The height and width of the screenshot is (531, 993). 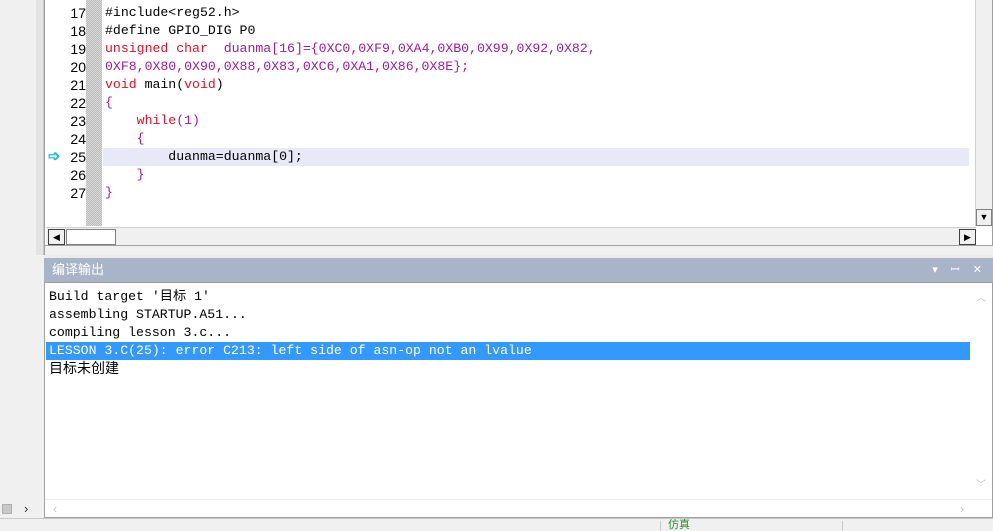 What do you see at coordinates (156, 48) in the screenshot?
I see `code-token: unsigned char` at bounding box center [156, 48].